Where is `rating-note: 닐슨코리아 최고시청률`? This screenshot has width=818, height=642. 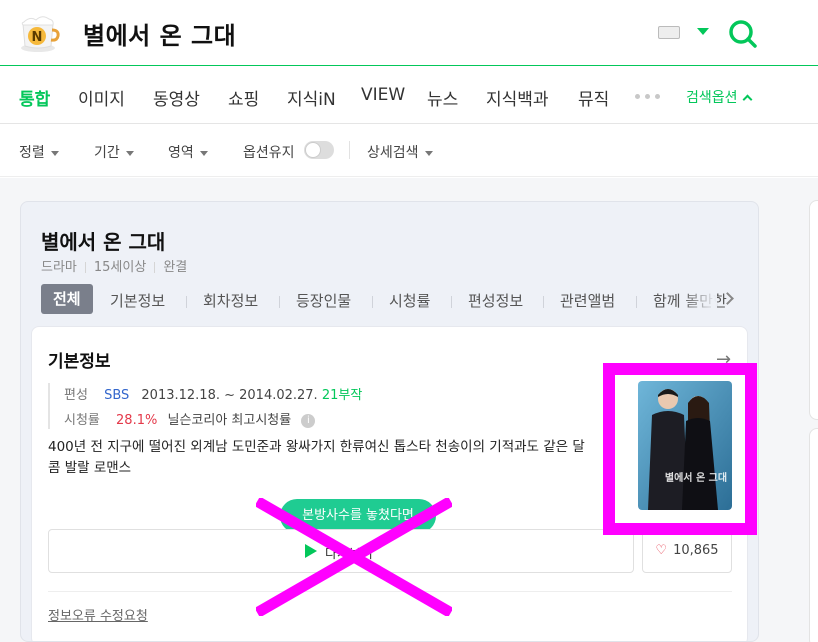
rating-note: 닐슨코리아 최고시청률 is located at coordinates (229, 420).